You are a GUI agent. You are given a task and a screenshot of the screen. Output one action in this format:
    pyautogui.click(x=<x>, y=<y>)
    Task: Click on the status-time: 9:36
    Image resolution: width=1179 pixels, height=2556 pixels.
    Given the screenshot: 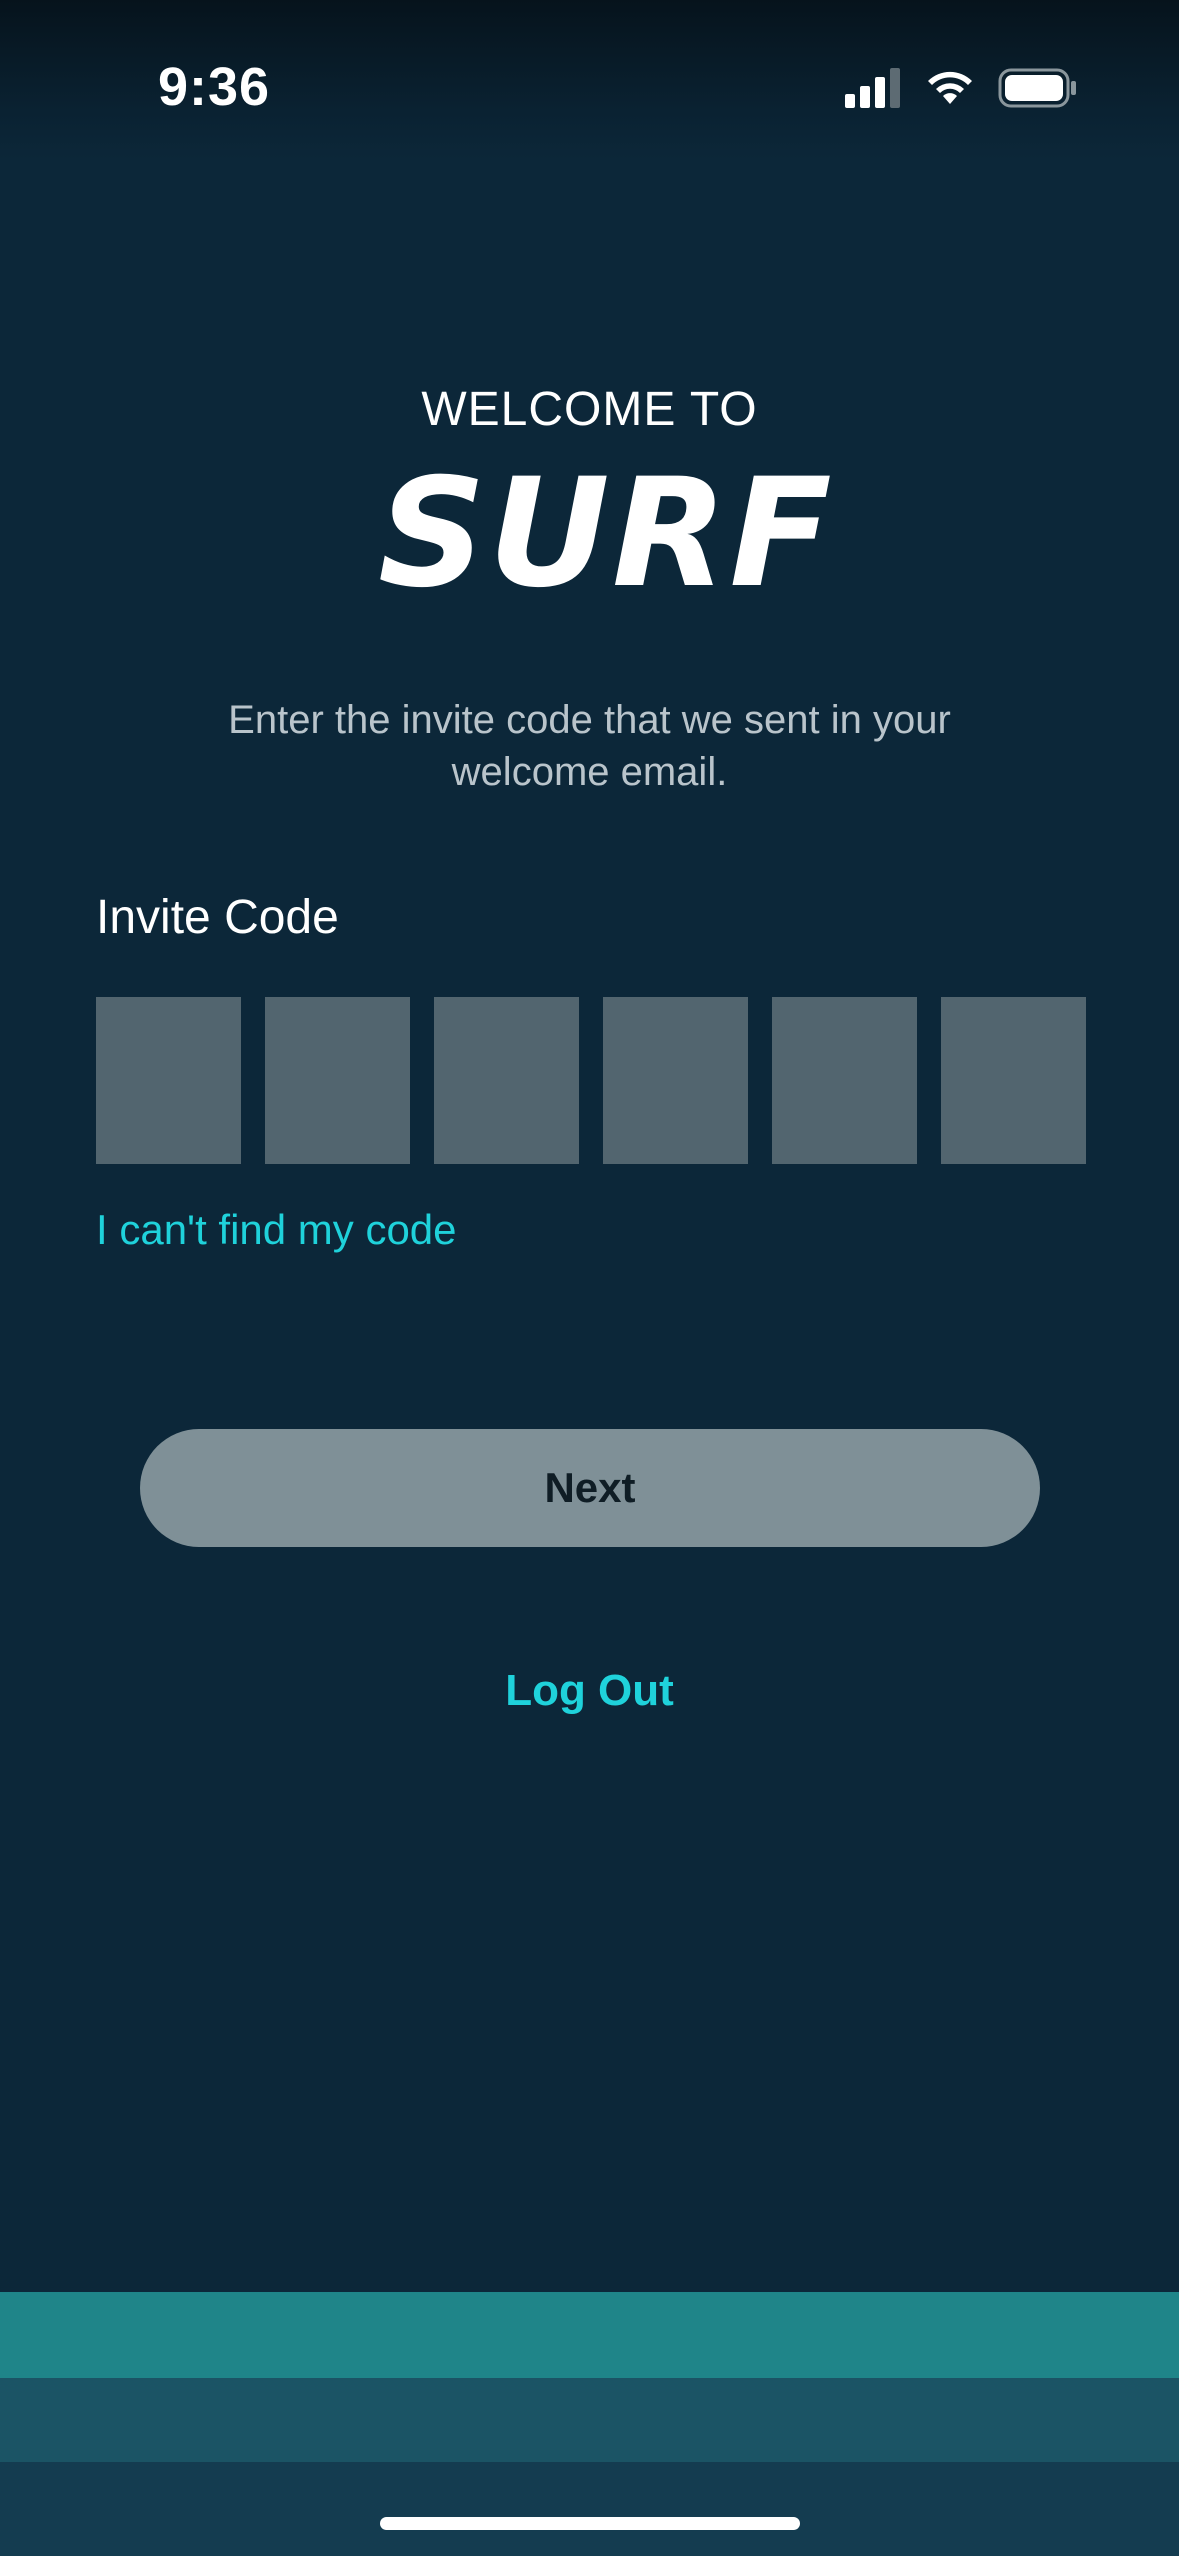 What is the action you would take?
    pyautogui.click(x=214, y=87)
    